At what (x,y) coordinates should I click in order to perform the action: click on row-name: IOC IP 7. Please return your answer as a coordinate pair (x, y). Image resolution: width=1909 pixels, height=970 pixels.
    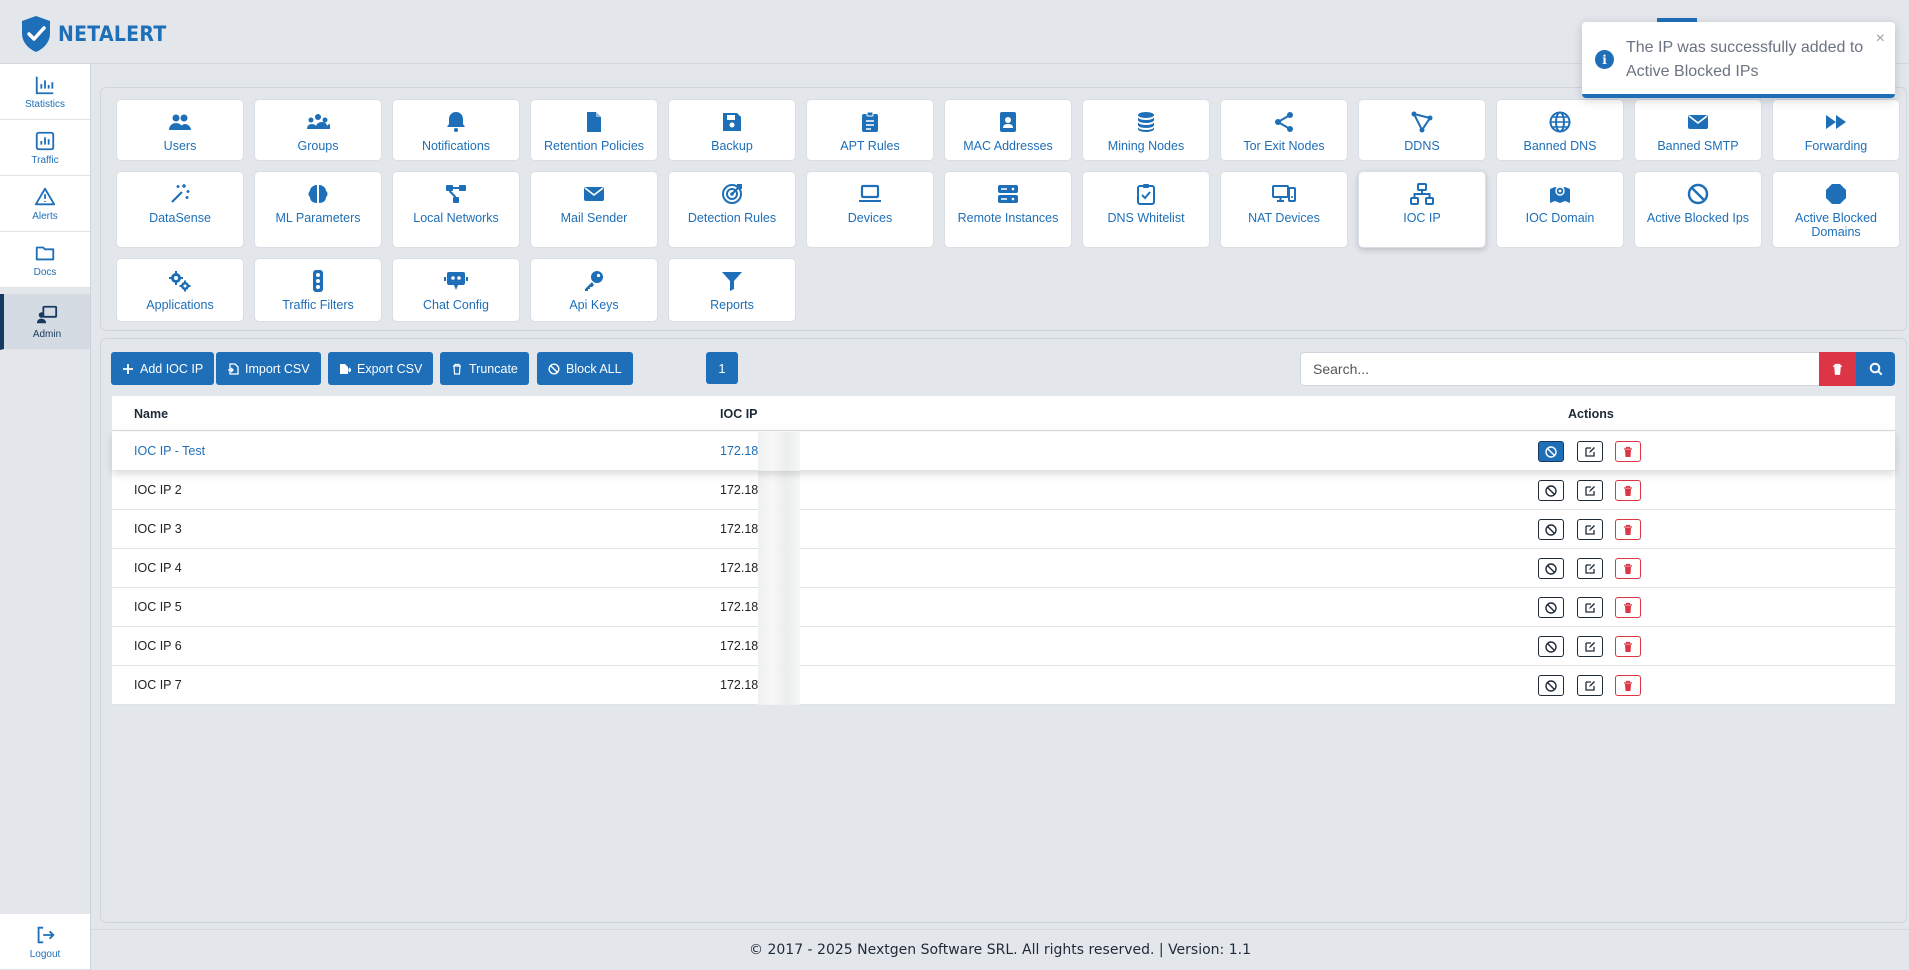
    Looking at the image, I should click on (158, 685).